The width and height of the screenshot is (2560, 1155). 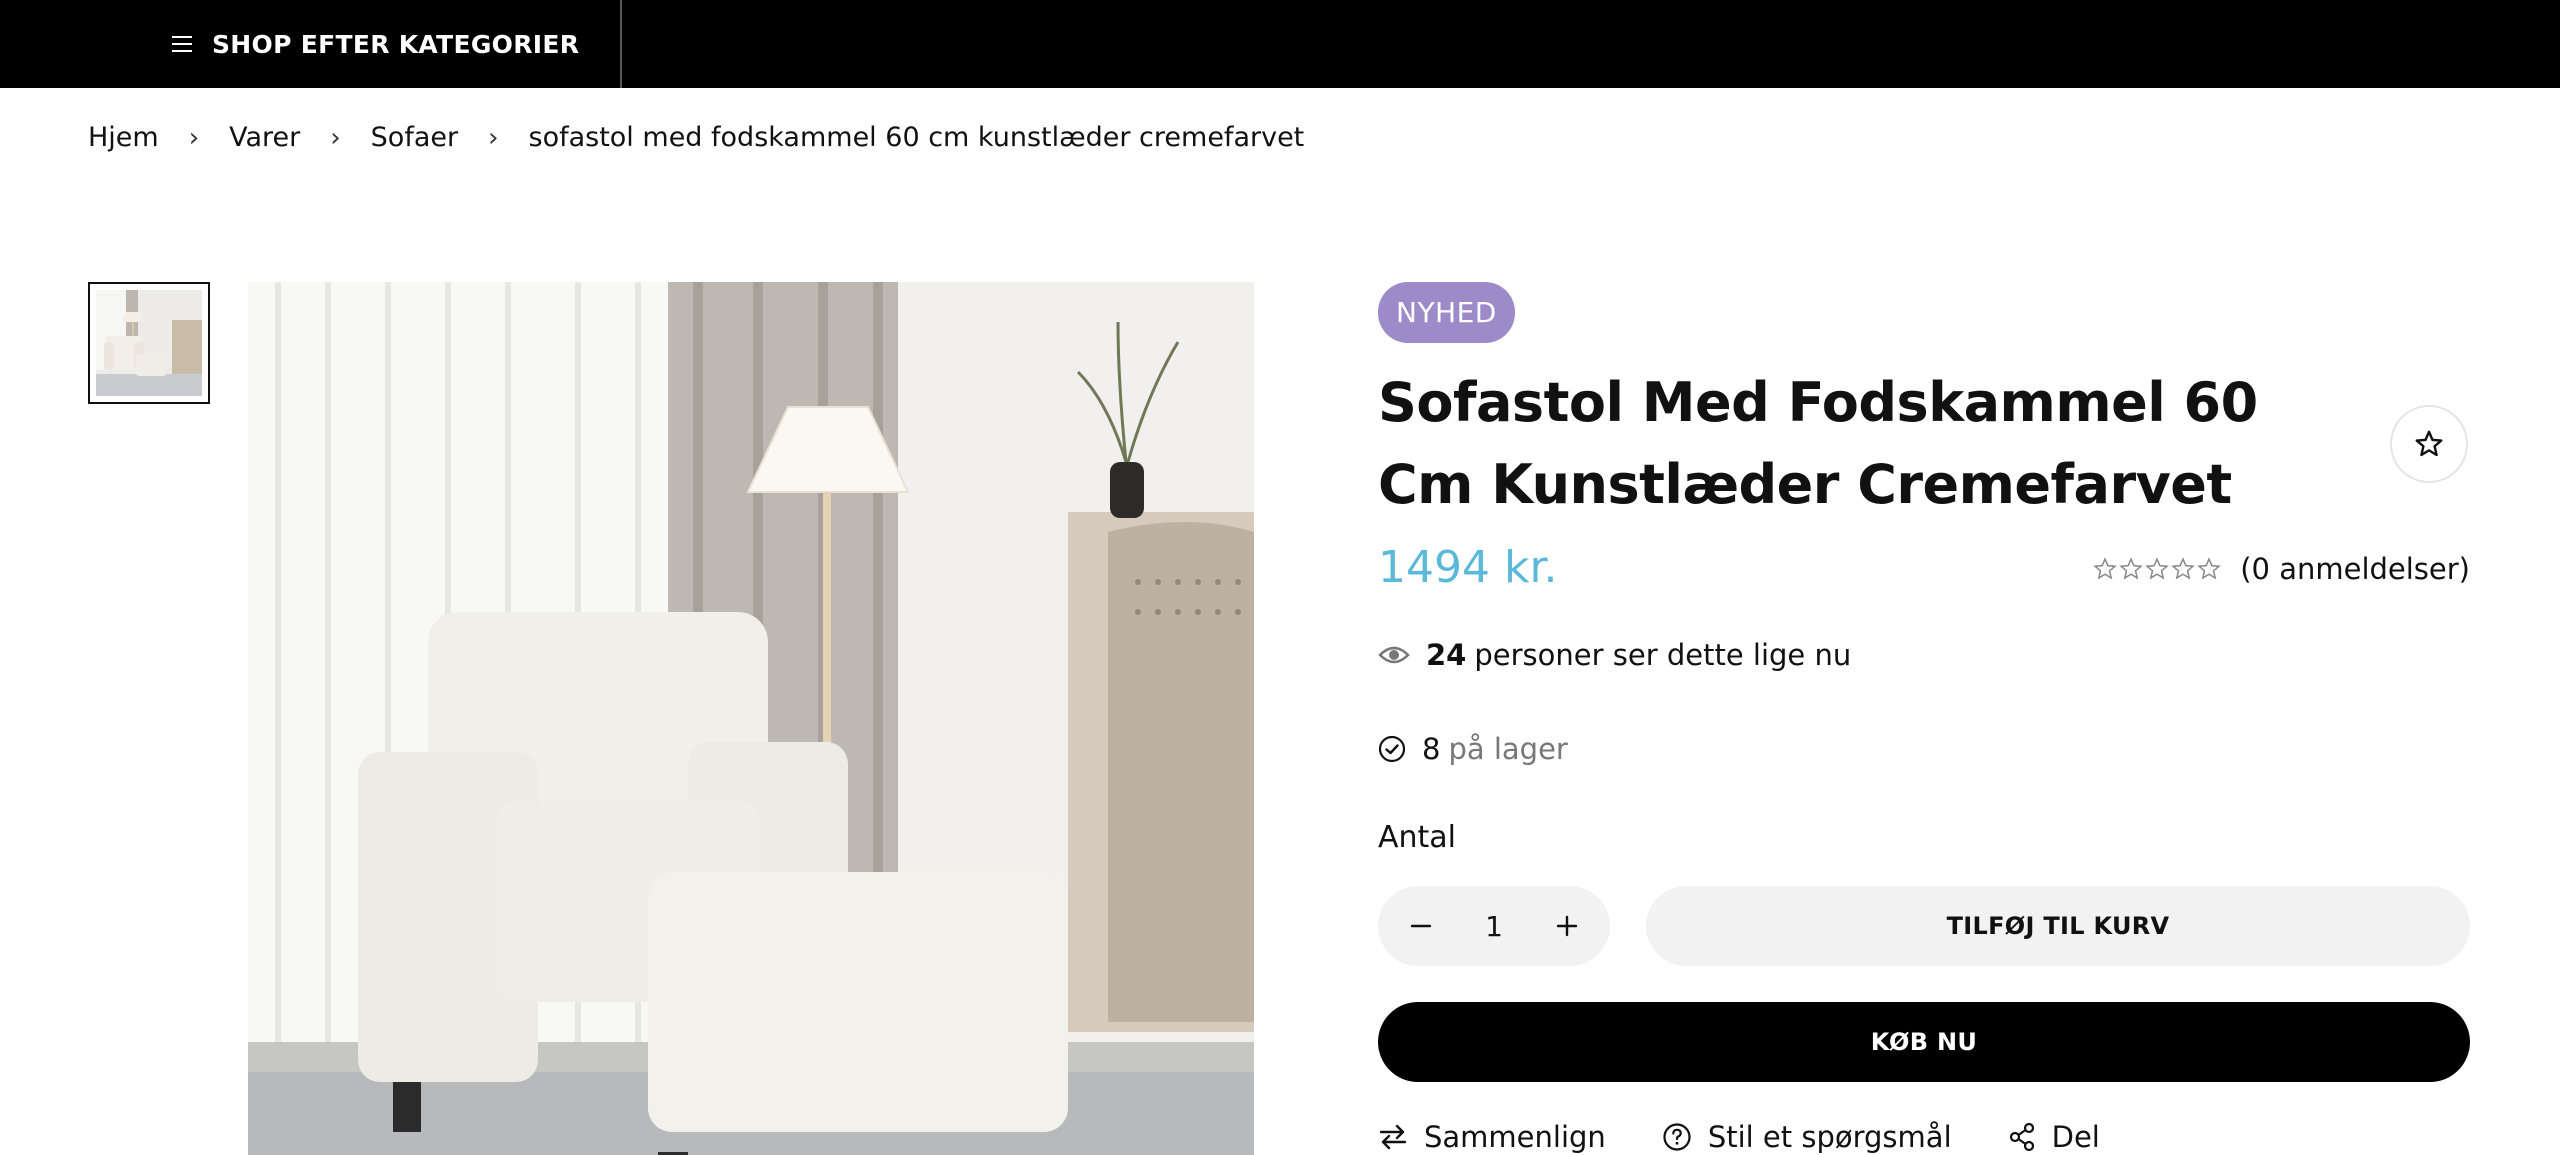 What do you see at coordinates (1508, 749) in the screenshot?
I see `stock-text: på lager` at bounding box center [1508, 749].